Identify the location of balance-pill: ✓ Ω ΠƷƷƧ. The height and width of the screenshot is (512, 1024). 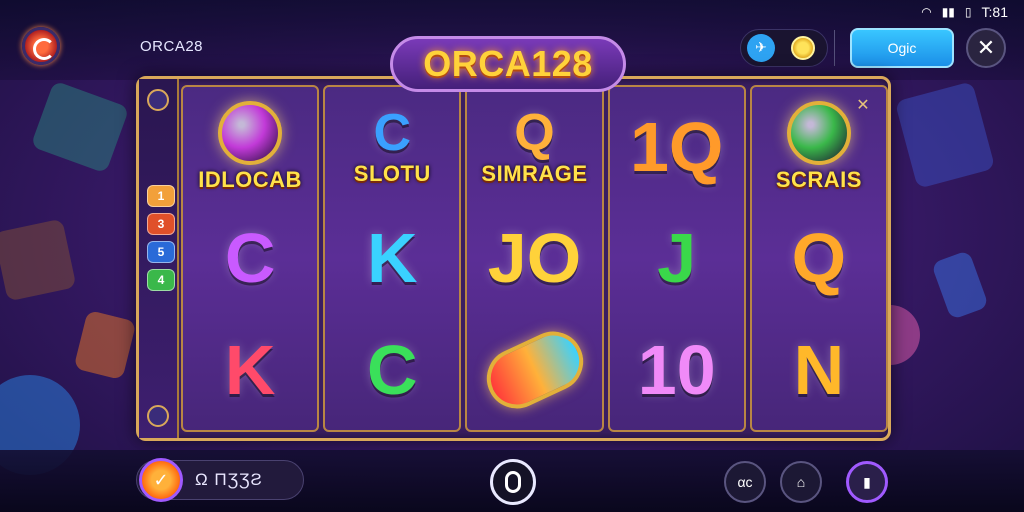
(220, 480).